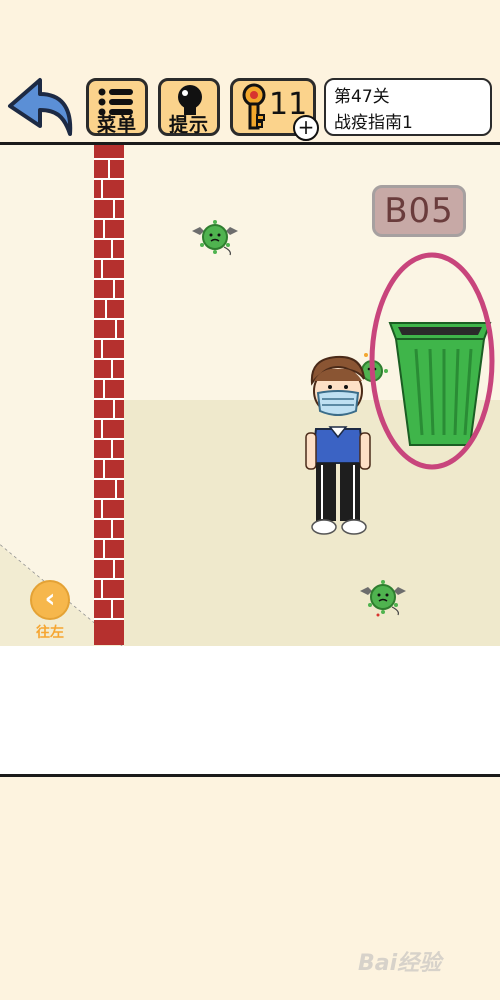 The width and height of the screenshot is (500, 1000). I want to click on back-arrow-icon, so click(40, 107).